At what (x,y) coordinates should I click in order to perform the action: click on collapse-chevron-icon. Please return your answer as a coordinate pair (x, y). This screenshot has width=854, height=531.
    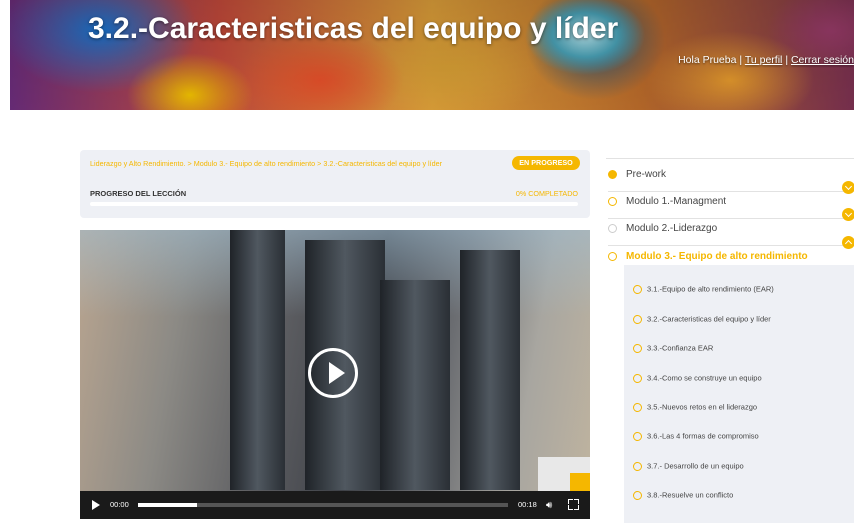
    Looking at the image, I should click on (848, 242).